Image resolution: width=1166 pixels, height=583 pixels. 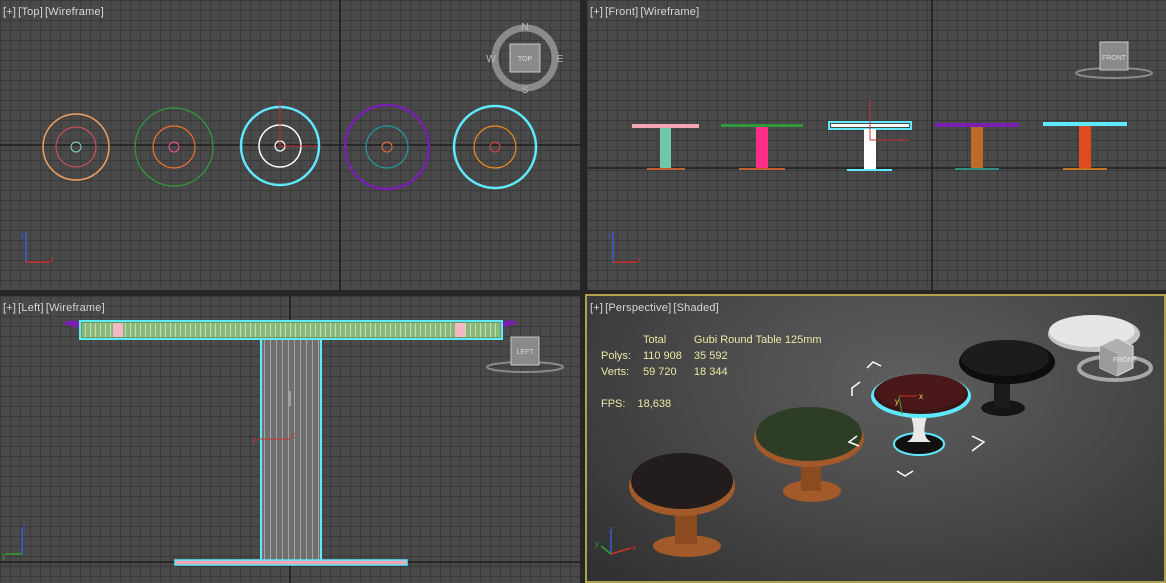 What do you see at coordinates (613, 404) in the screenshot?
I see `stats-fps-label: FPS:` at bounding box center [613, 404].